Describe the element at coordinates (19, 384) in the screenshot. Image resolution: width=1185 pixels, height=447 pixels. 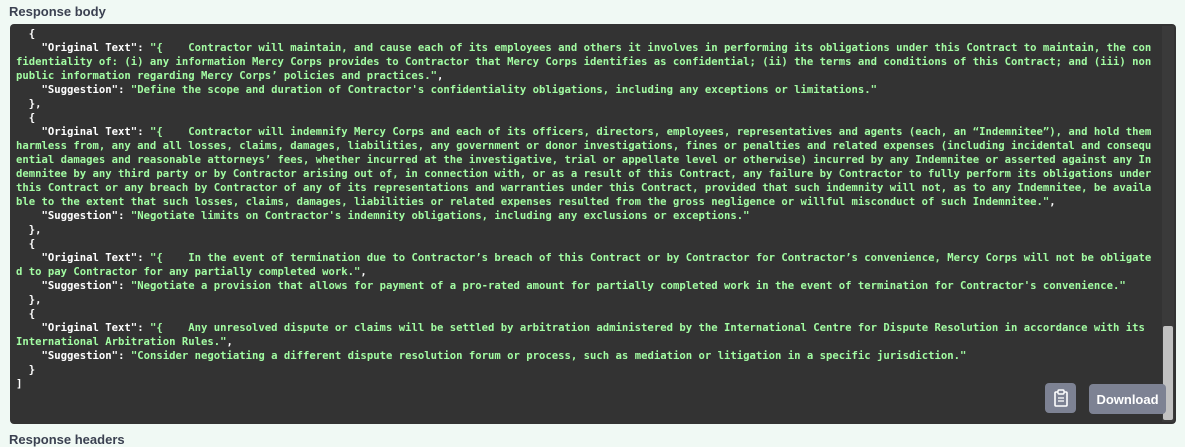
I see `close-bracket: ]` at that location.